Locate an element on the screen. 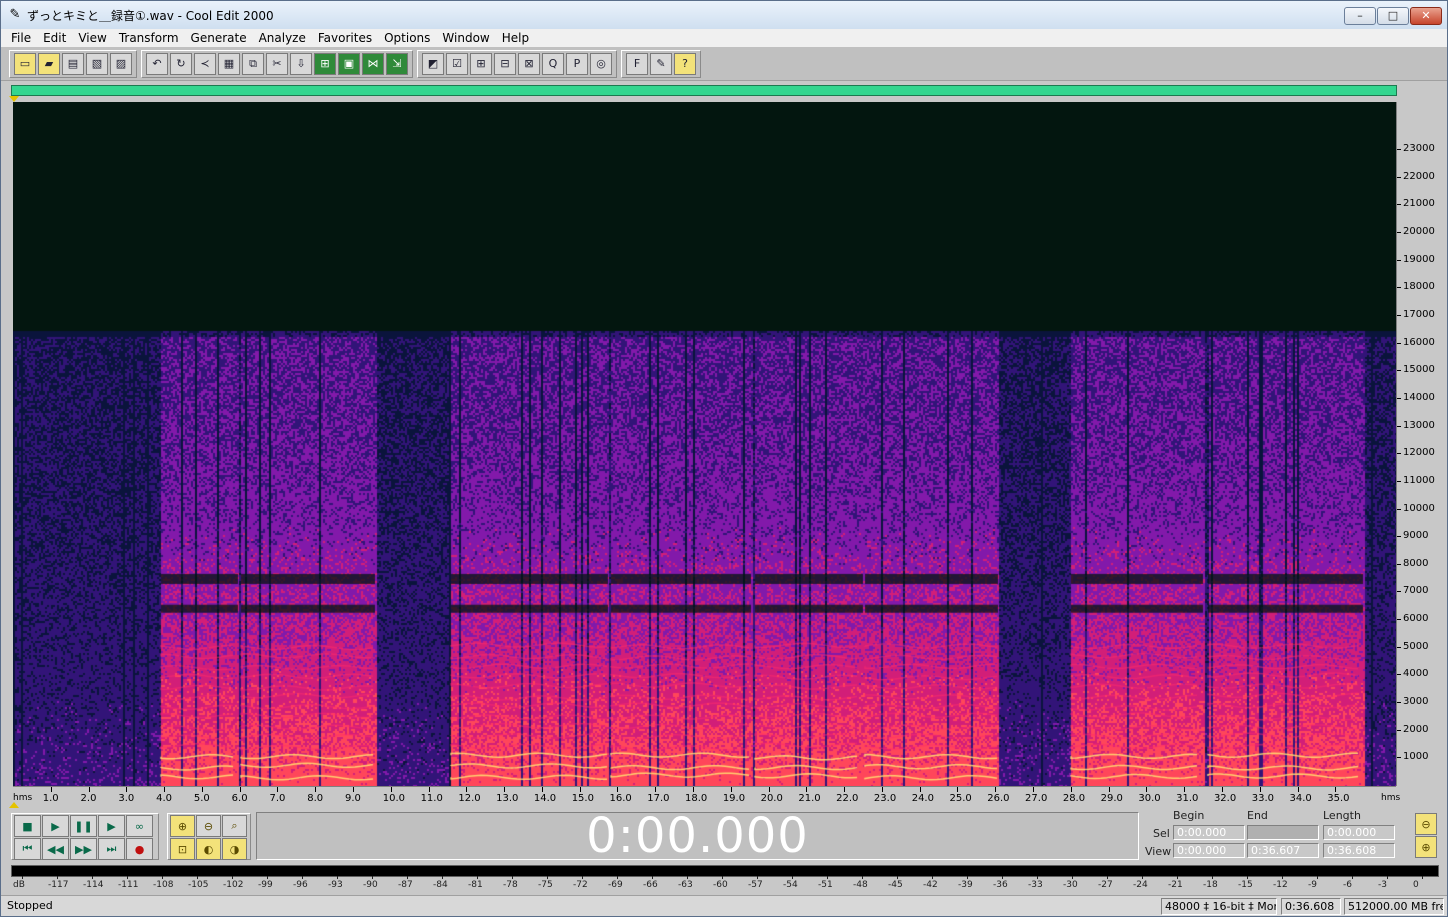 This screenshot has height=917, width=1448. play-button: ▶ is located at coordinates (55, 826).